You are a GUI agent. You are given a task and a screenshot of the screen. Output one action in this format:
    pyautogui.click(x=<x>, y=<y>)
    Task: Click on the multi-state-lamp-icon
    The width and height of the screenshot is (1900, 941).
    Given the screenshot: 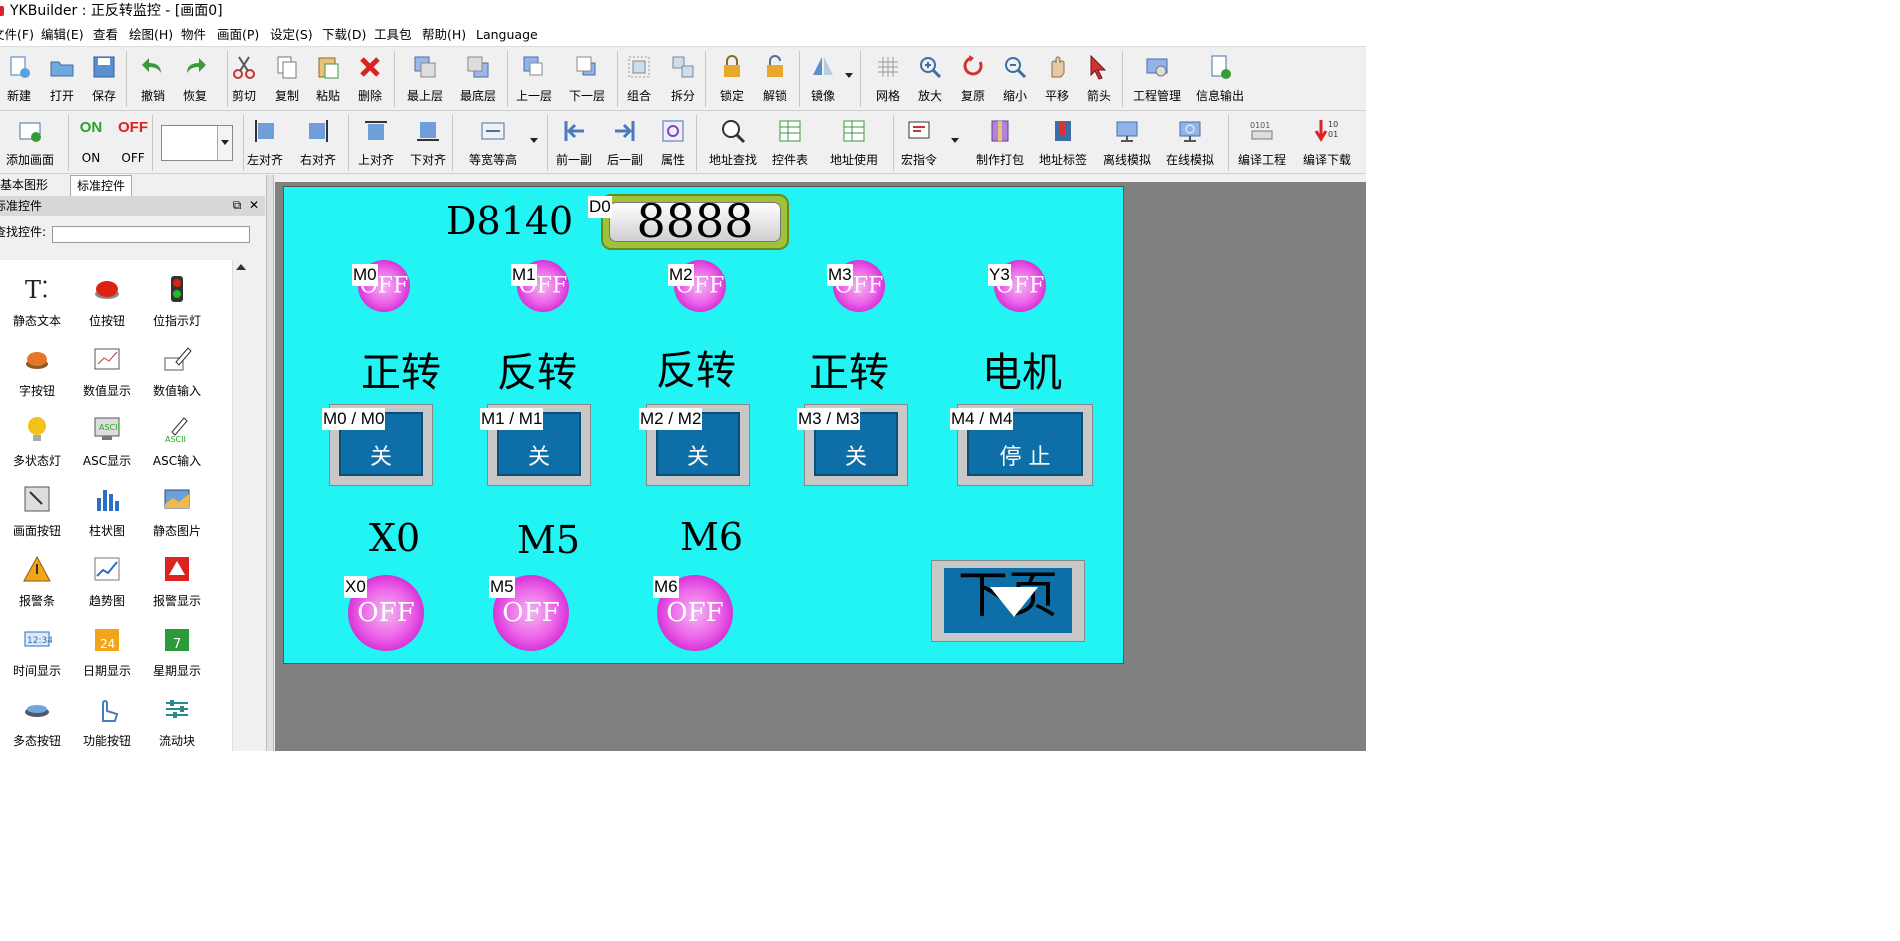 What is the action you would take?
    pyautogui.click(x=37, y=429)
    